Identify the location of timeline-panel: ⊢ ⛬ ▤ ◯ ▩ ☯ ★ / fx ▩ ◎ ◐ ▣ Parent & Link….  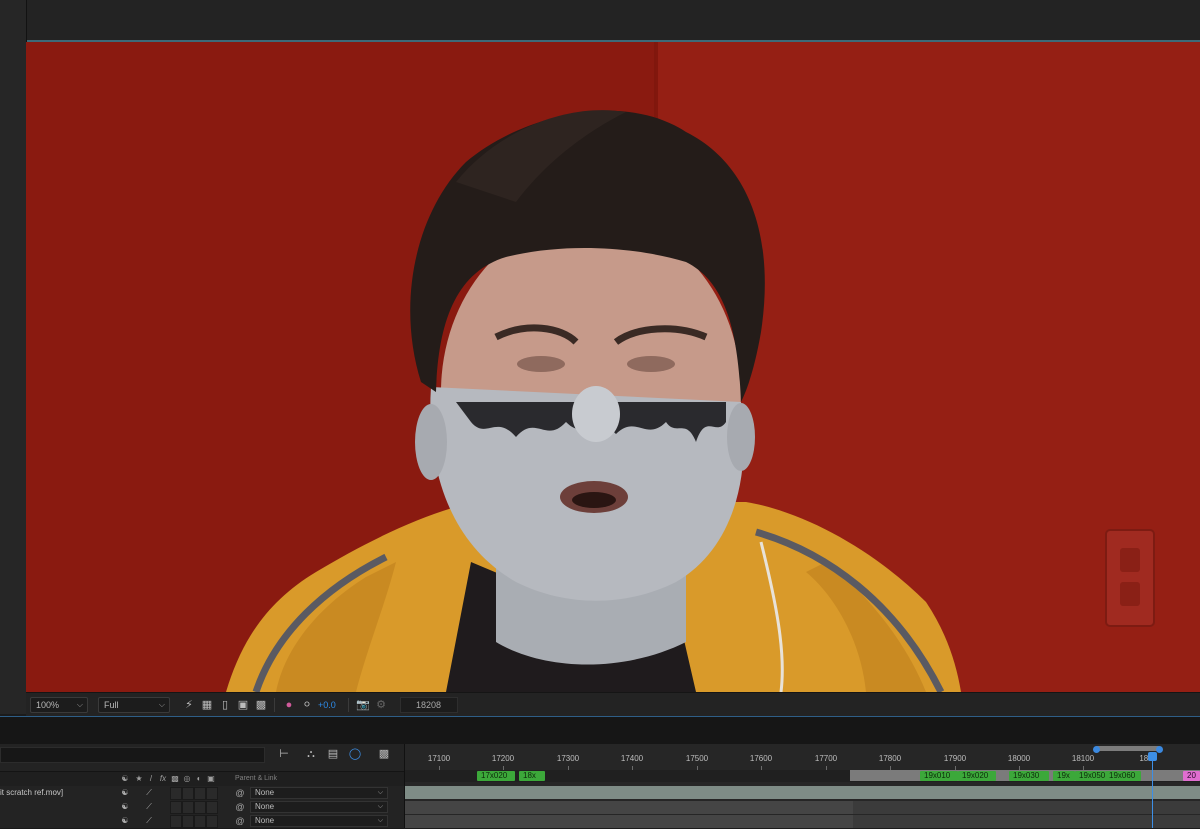
(600, 786).